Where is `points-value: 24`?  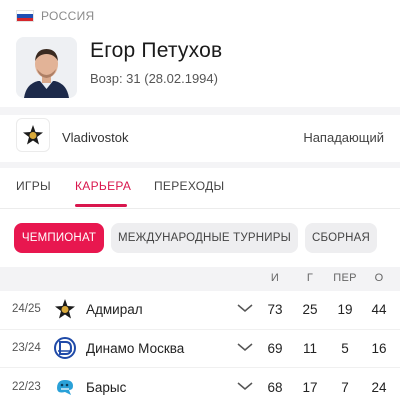
points-value: 24 is located at coordinates (379, 387).